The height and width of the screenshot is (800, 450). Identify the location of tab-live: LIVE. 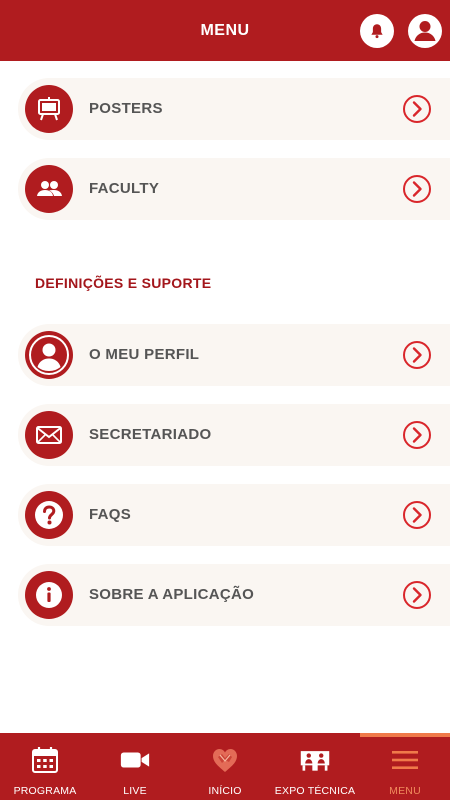
(135, 766).